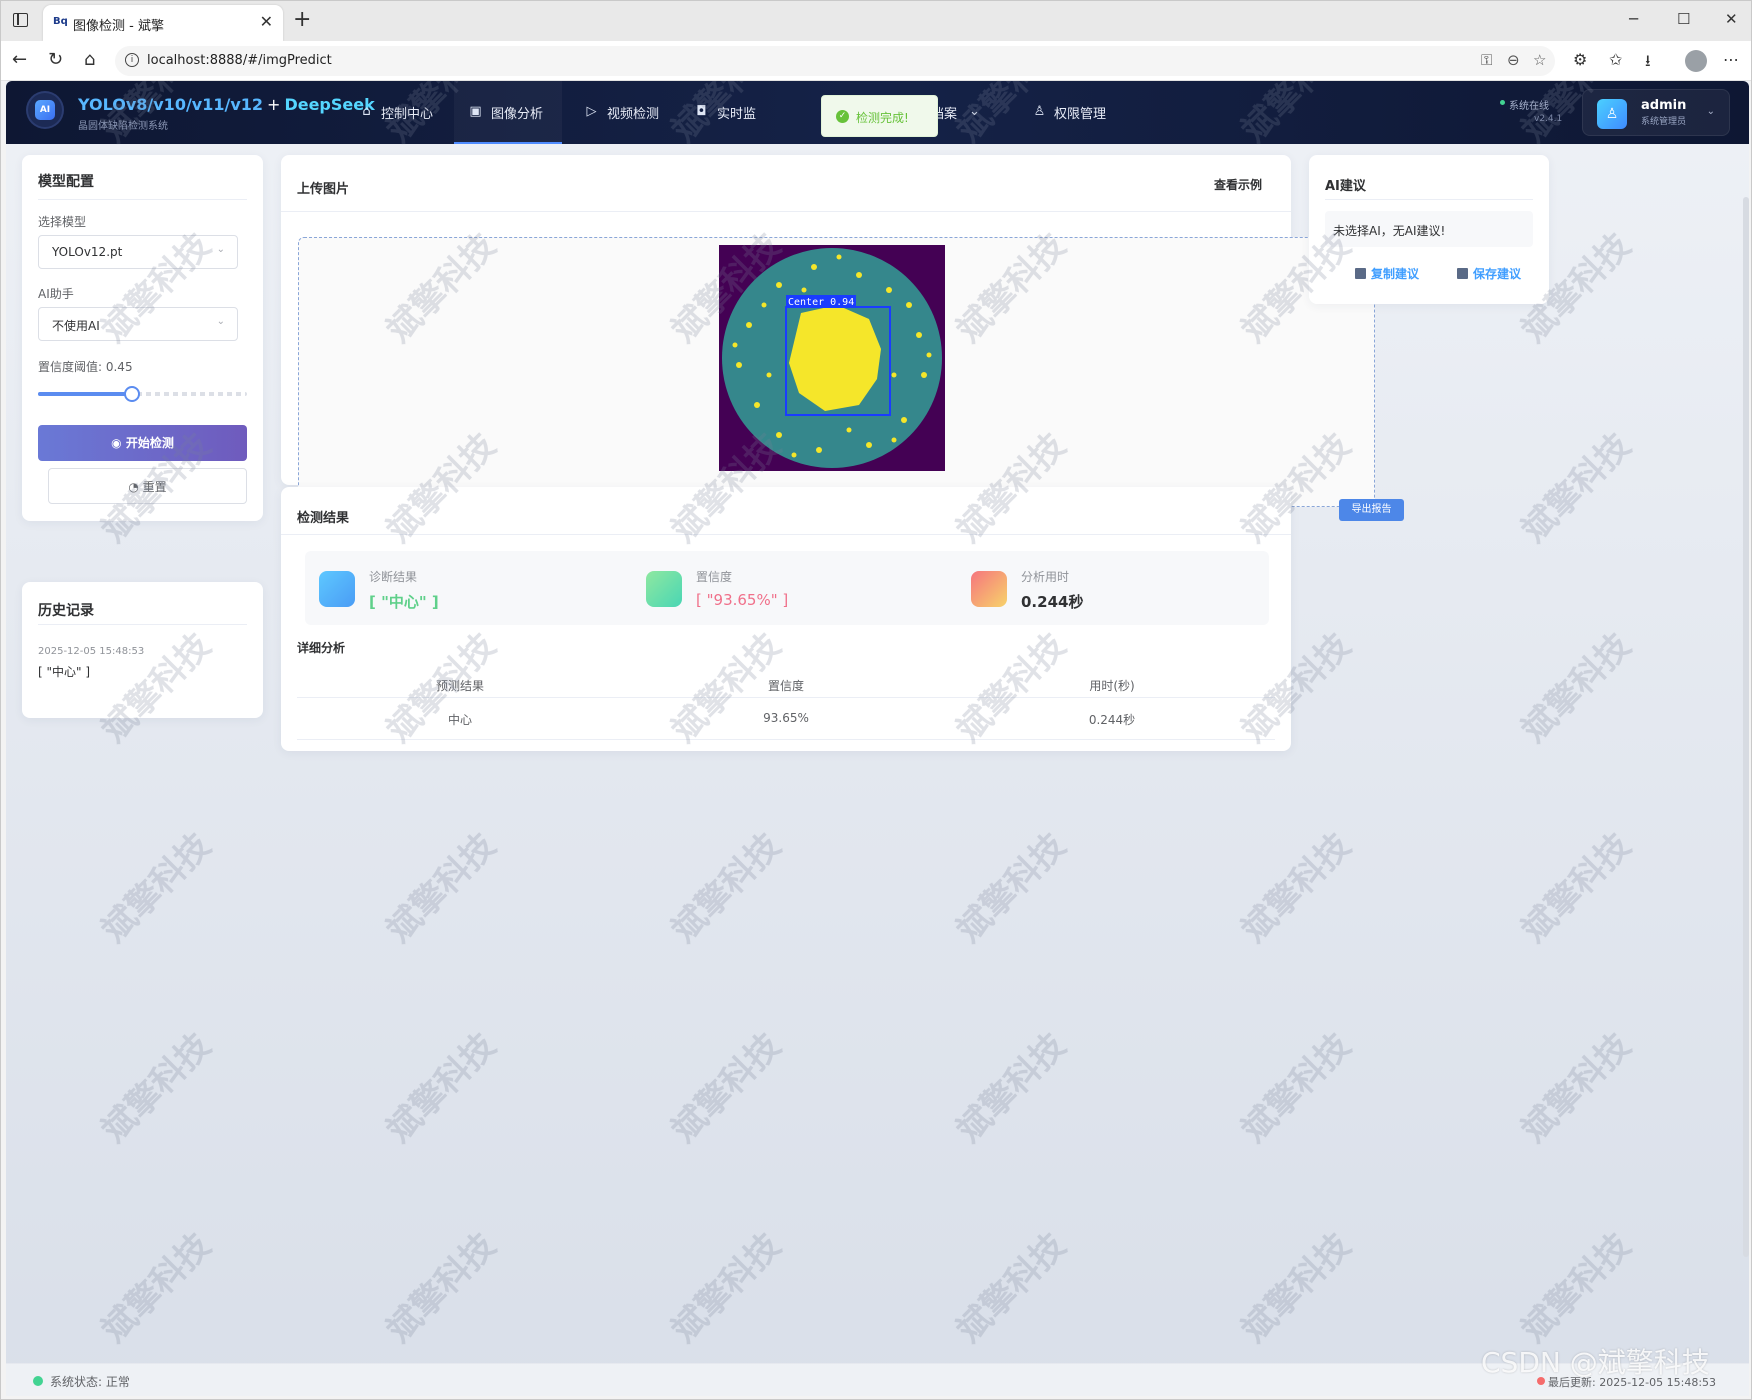 The height and width of the screenshot is (1400, 1752). I want to click on nav-realtime: ◘ 实时监, so click(736, 112).